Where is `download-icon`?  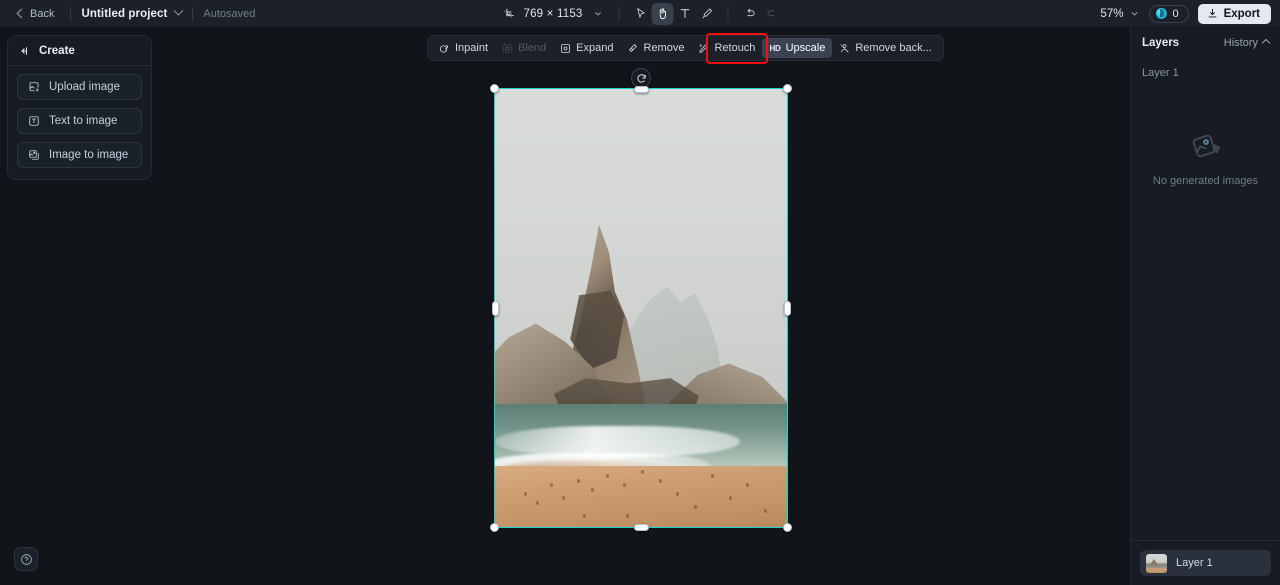 download-icon is located at coordinates (1212, 13).